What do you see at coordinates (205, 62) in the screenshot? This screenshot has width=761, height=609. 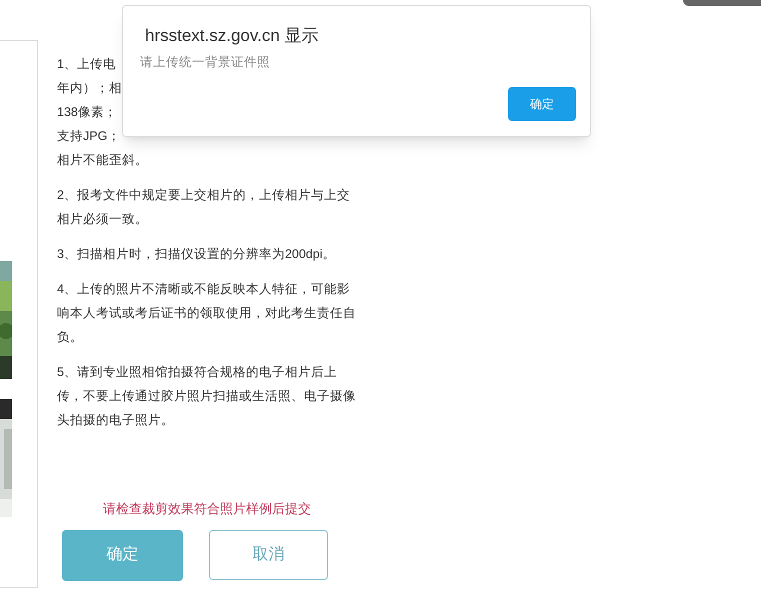 I see `dialog-message: 请上传统一背景证件照` at bounding box center [205, 62].